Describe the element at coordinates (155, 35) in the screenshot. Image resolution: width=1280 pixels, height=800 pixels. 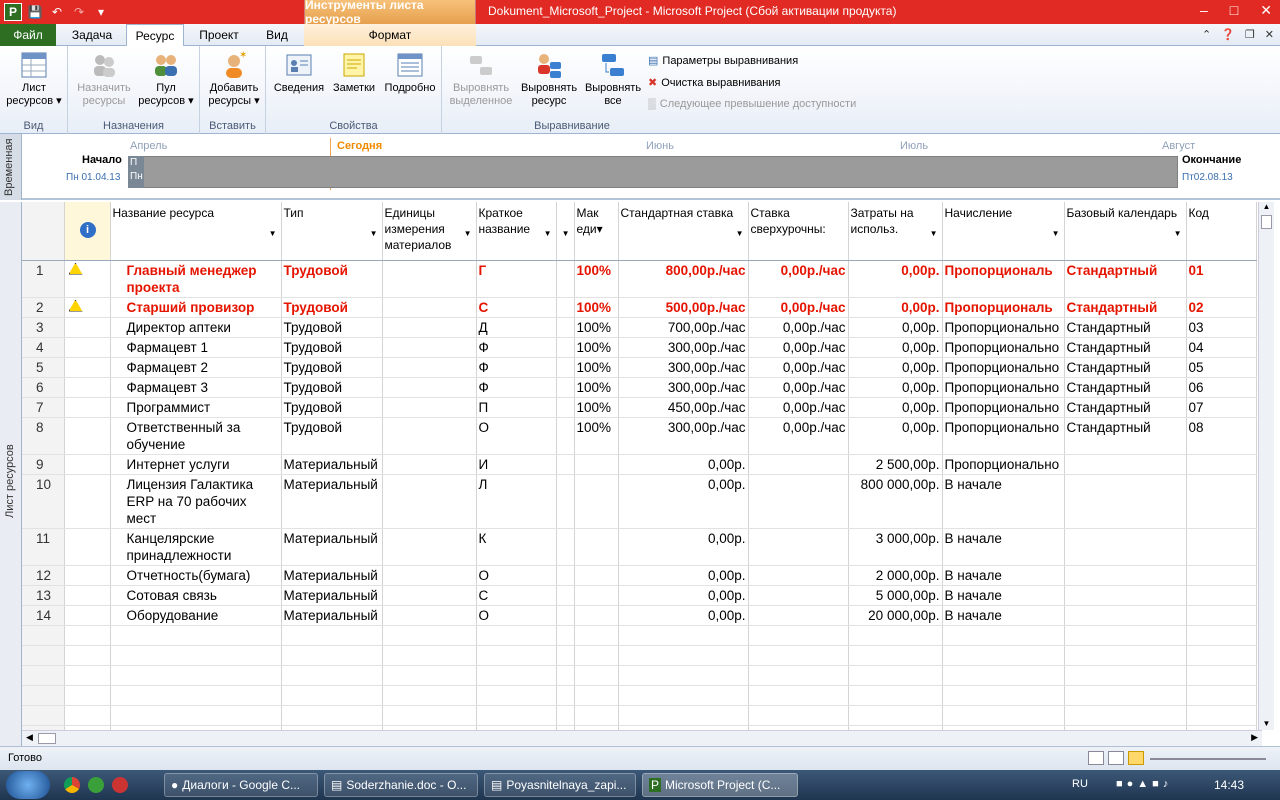
I see `tab-resource: Ресурс` at that location.